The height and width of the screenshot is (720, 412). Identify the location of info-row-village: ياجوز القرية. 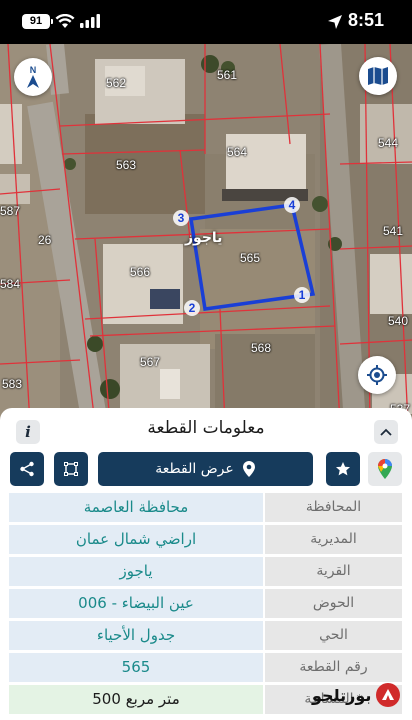
(205, 572).